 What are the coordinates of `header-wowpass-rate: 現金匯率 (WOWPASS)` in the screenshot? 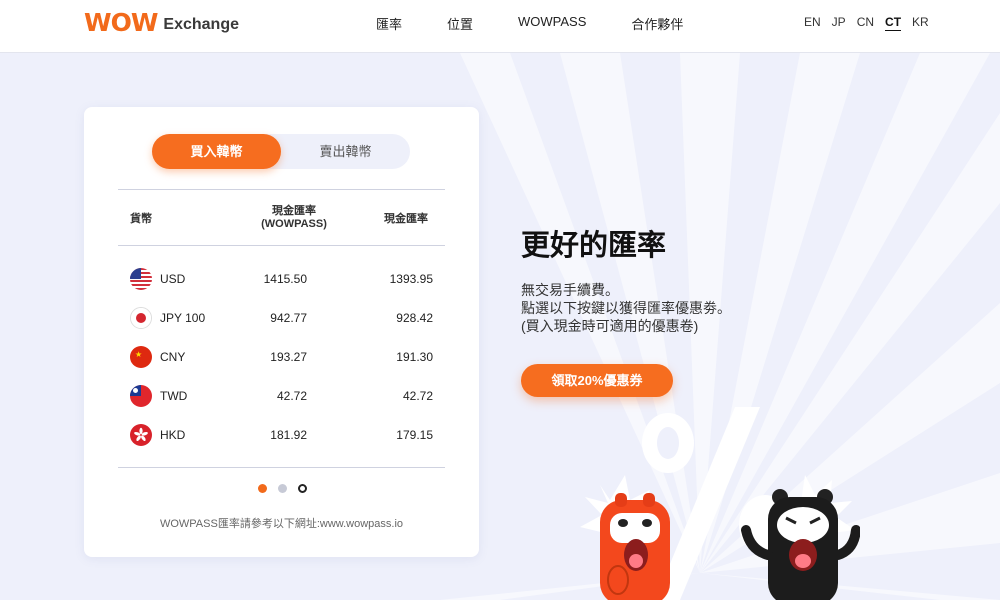 It's located at (294, 218).